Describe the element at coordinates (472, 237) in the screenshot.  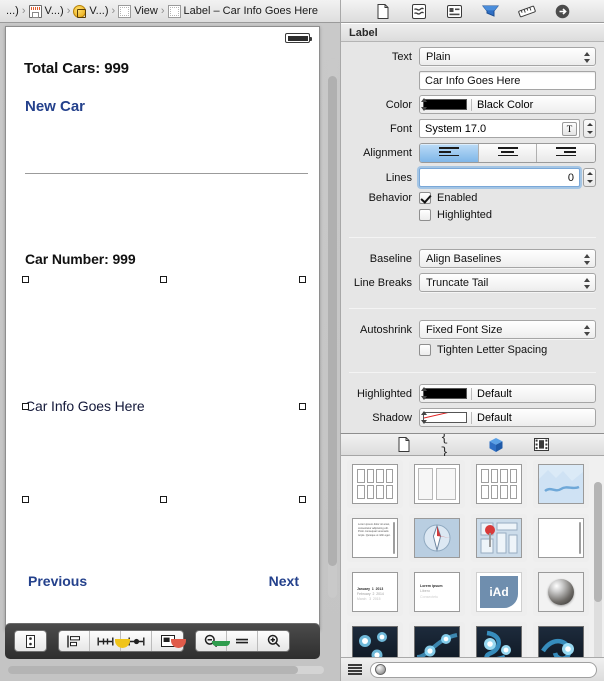
I see `group-divider` at that location.